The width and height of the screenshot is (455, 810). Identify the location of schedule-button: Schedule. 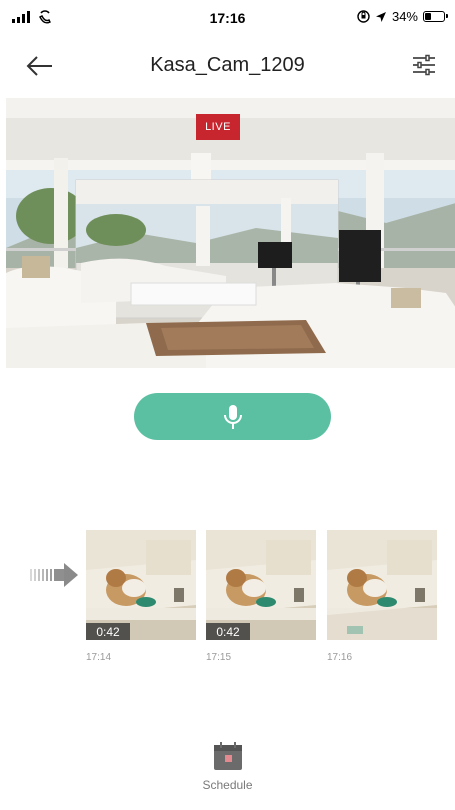
(227, 766).